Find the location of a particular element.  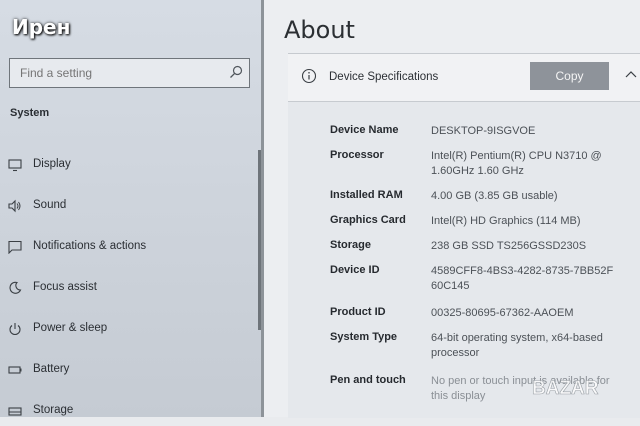

spec-label: Device Name is located at coordinates (364, 130).